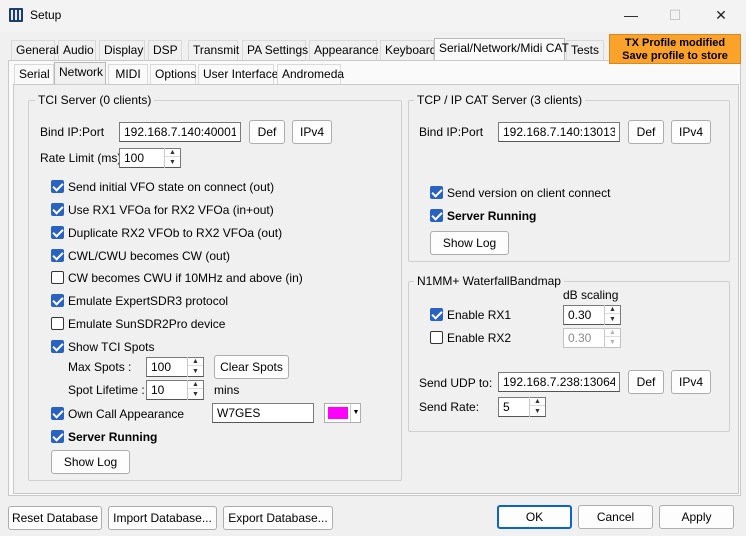  Describe the element at coordinates (675, 43) in the screenshot. I see `tx-banner-line1: TX Profile modified` at that location.